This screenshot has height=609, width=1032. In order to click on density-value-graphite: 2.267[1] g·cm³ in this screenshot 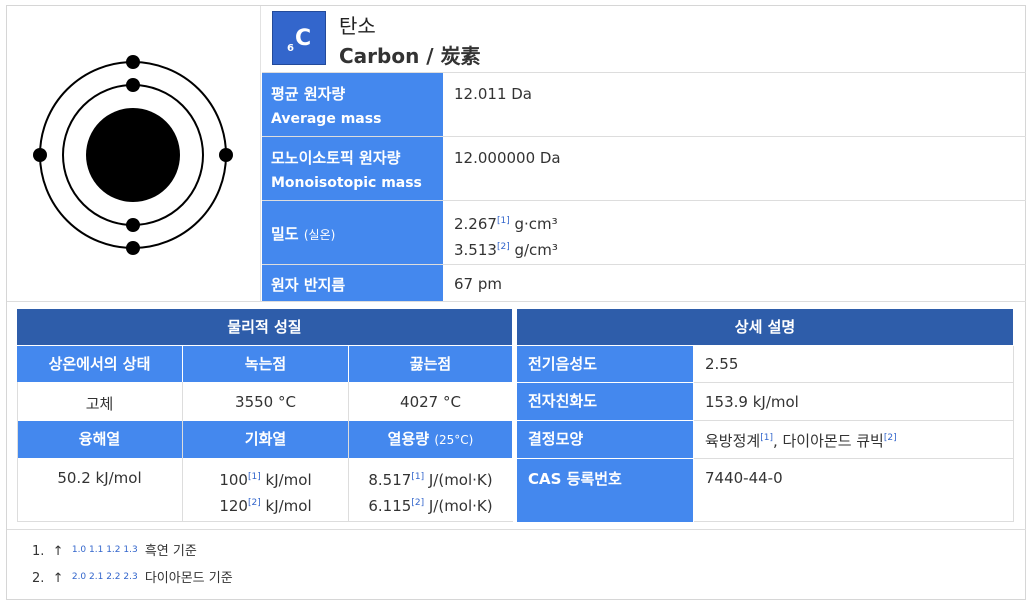, I will do `click(506, 224)`.